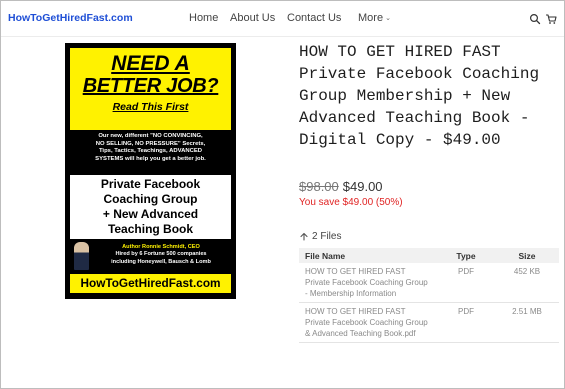 The image size is (565, 389). I want to click on site-logo-link: HowToGetHiredFast.com, so click(70, 18).